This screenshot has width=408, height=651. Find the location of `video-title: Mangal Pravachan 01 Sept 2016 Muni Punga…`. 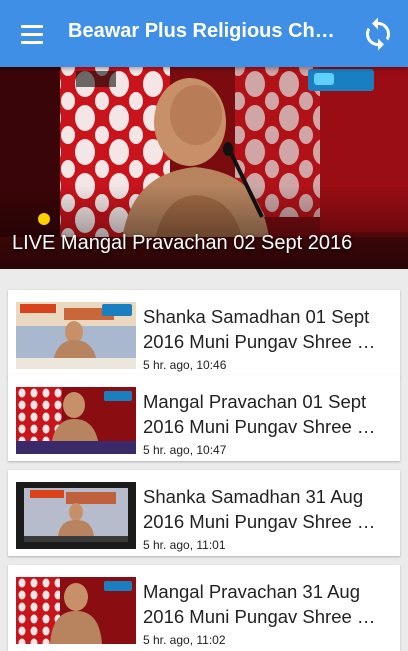

video-title: Mangal Pravachan 01 Sept 2016 Muni Punga… is located at coordinates (259, 414).